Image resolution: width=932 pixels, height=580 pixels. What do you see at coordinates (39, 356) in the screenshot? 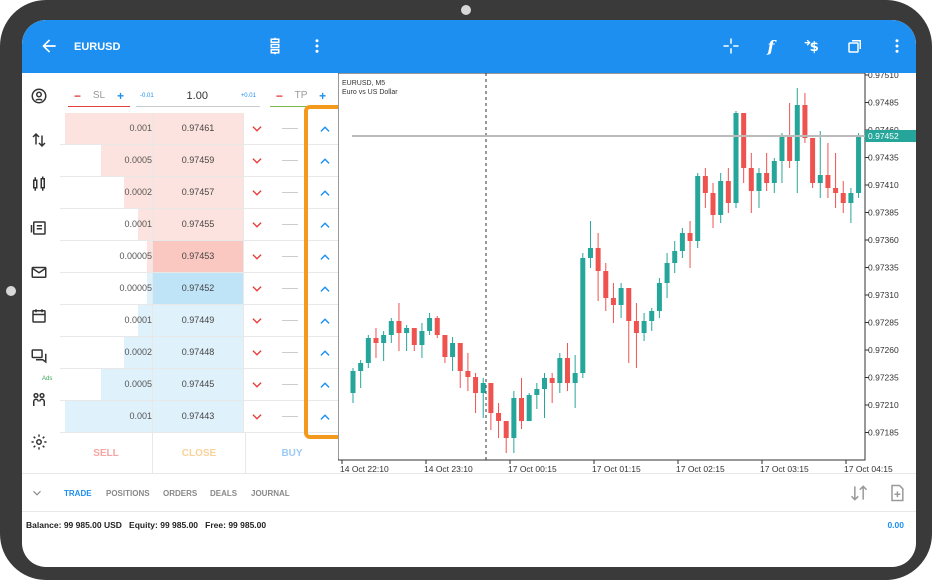
I see `nav-chat` at bounding box center [39, 356].